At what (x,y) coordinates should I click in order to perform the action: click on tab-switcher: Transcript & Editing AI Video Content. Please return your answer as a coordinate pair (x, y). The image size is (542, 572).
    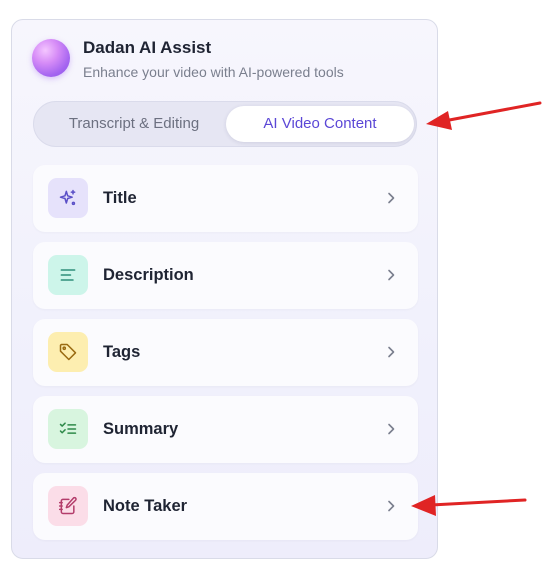
    Looking at the image, I should click on (225, 124).